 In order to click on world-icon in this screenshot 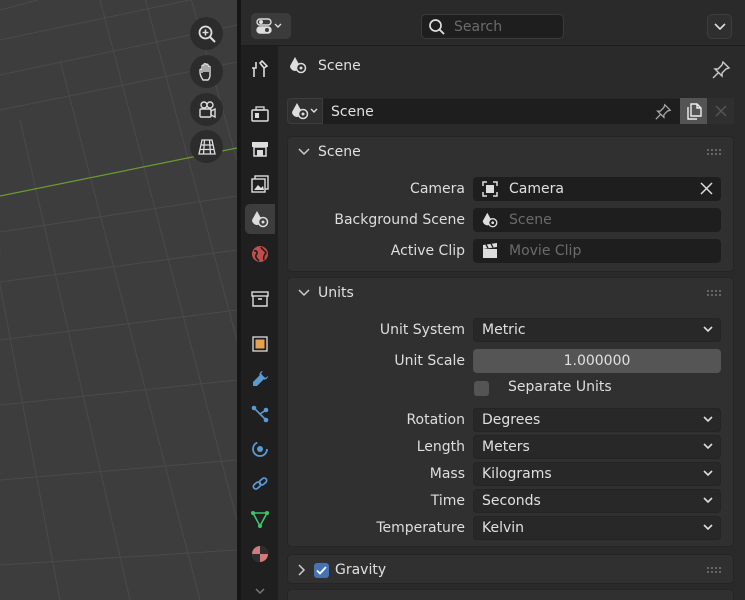, I will do `click(260, 254)`.